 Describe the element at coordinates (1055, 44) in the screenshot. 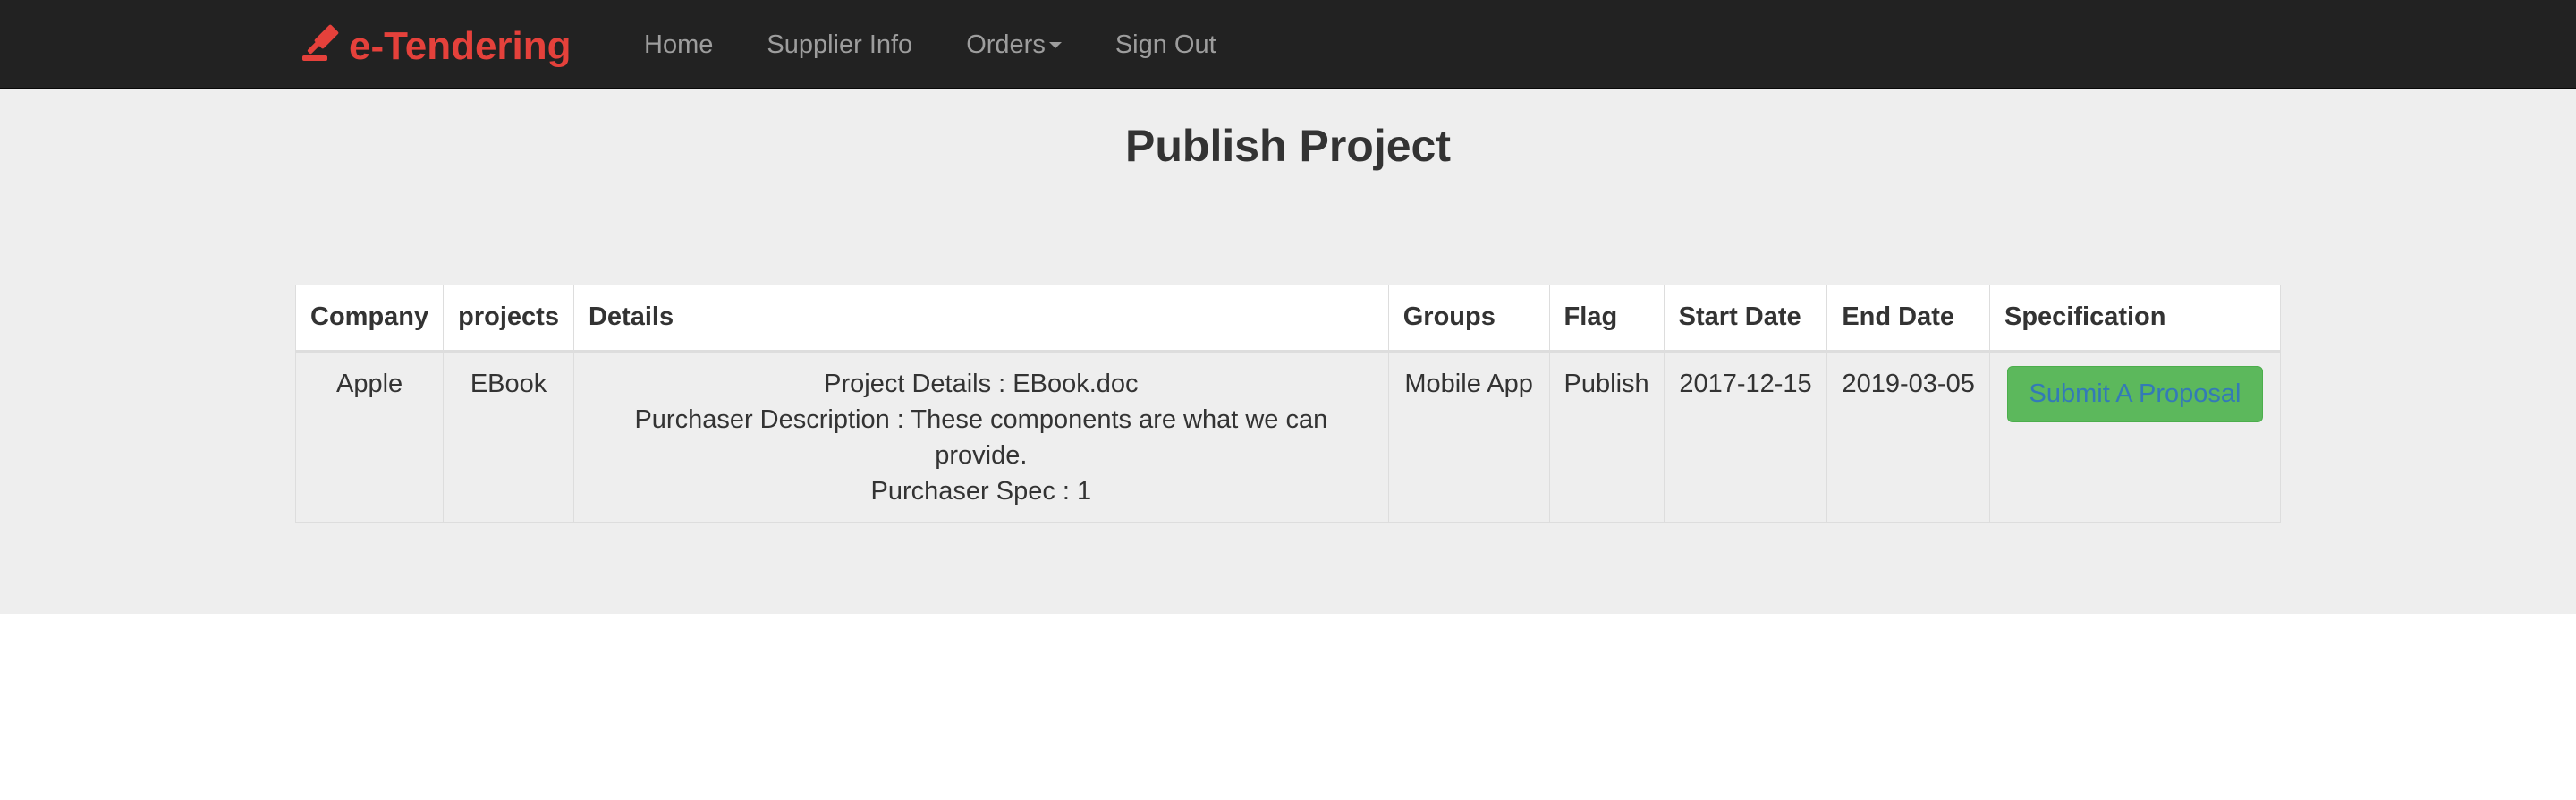

I see `caret-down-icon` at that location.